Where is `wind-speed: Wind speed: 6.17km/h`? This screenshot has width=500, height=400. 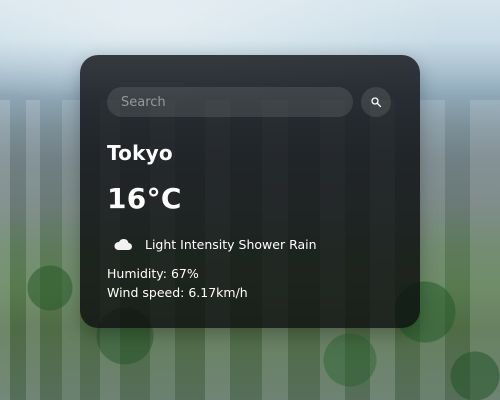 wind-speed: Wind speed: 6.17km/h is located at coordinates (177, 292).